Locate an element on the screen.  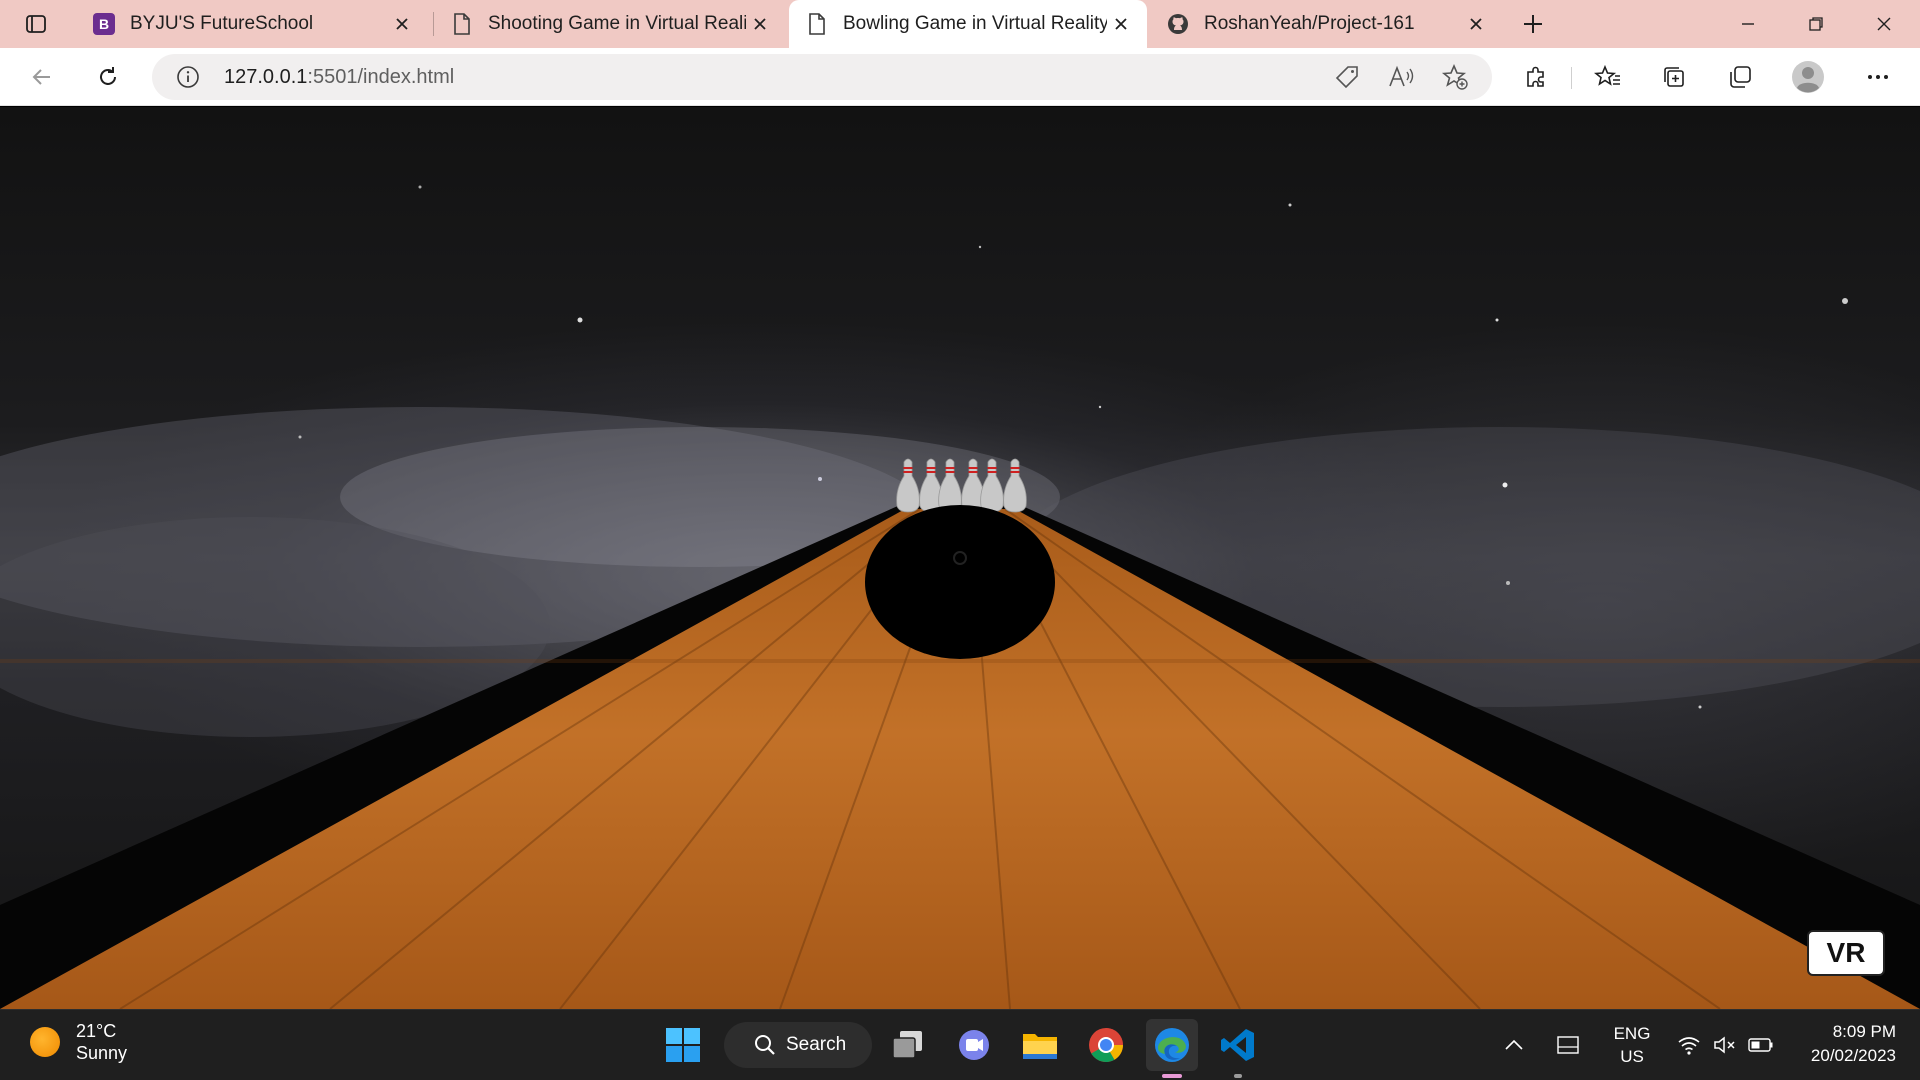
chevron-up-icon is located at coordinates (1514, 1044).